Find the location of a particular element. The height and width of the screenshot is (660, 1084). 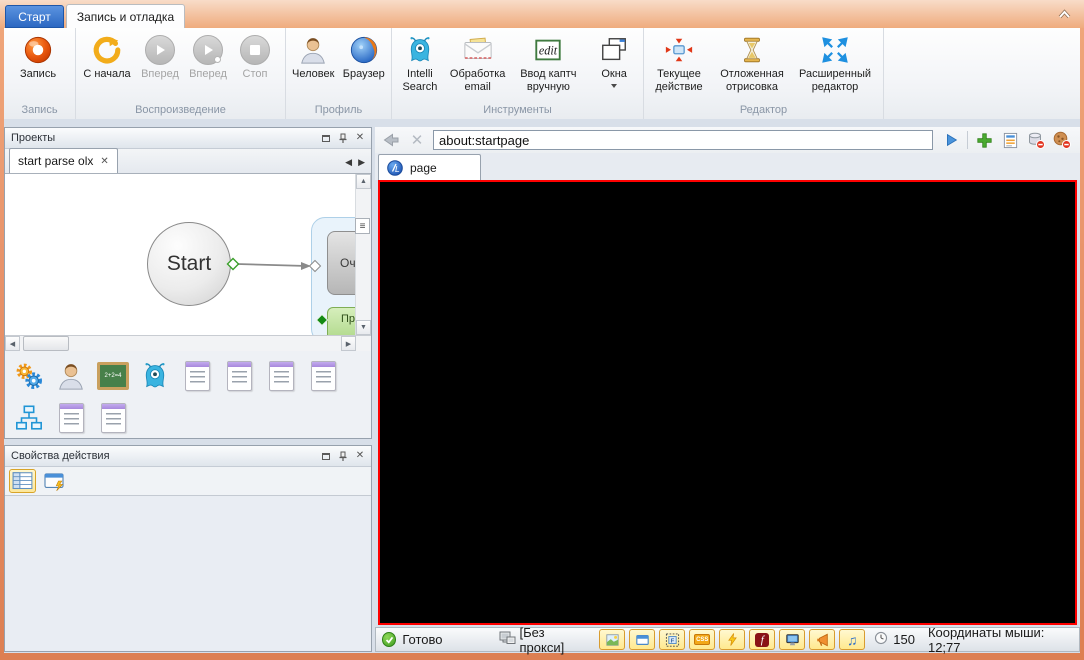

person-action-icon is located at coordinates (71, 376).